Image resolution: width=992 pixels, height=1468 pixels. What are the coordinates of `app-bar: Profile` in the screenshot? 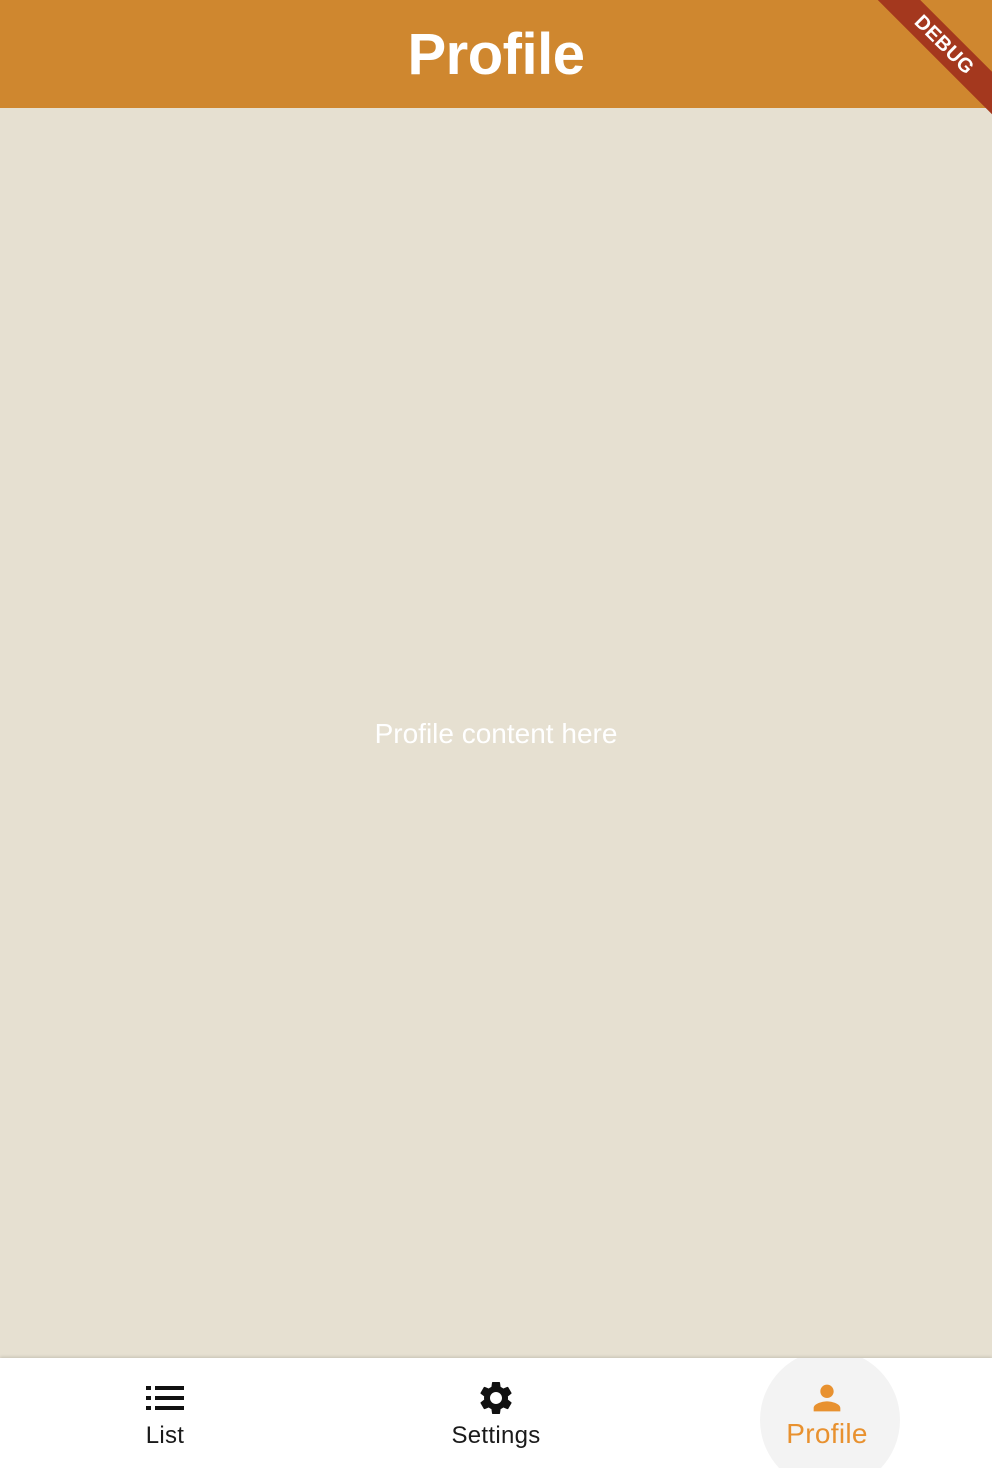 It's located at (496, 54).